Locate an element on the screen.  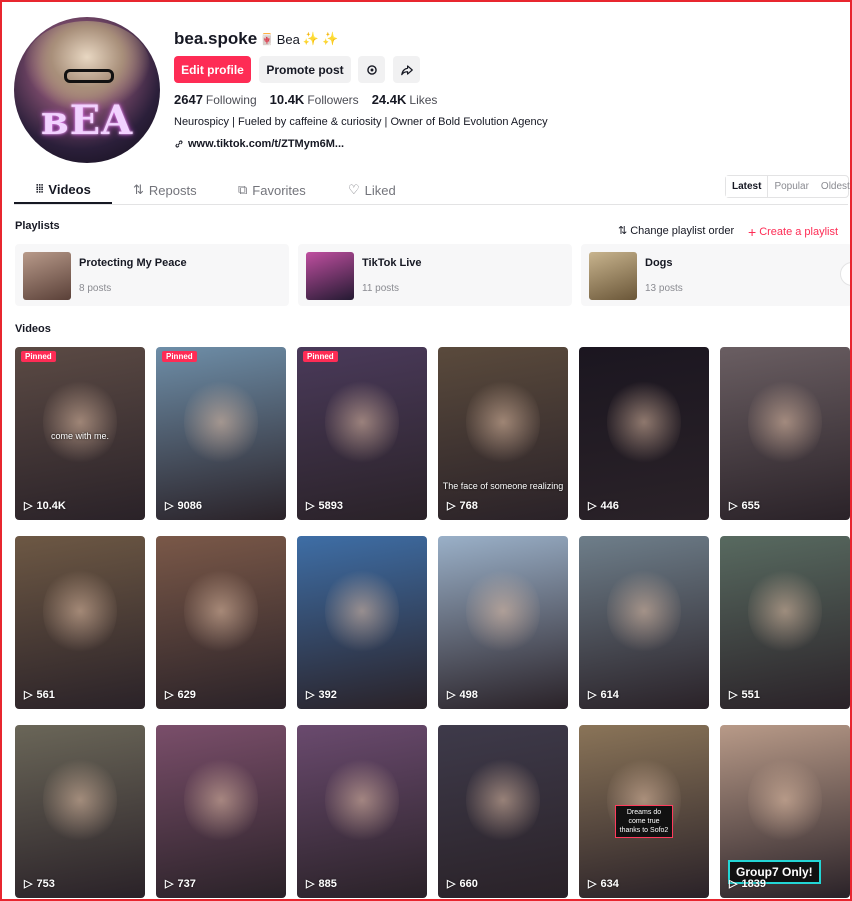
view-count: ▷ 561 is located at coordinates (39, 695).